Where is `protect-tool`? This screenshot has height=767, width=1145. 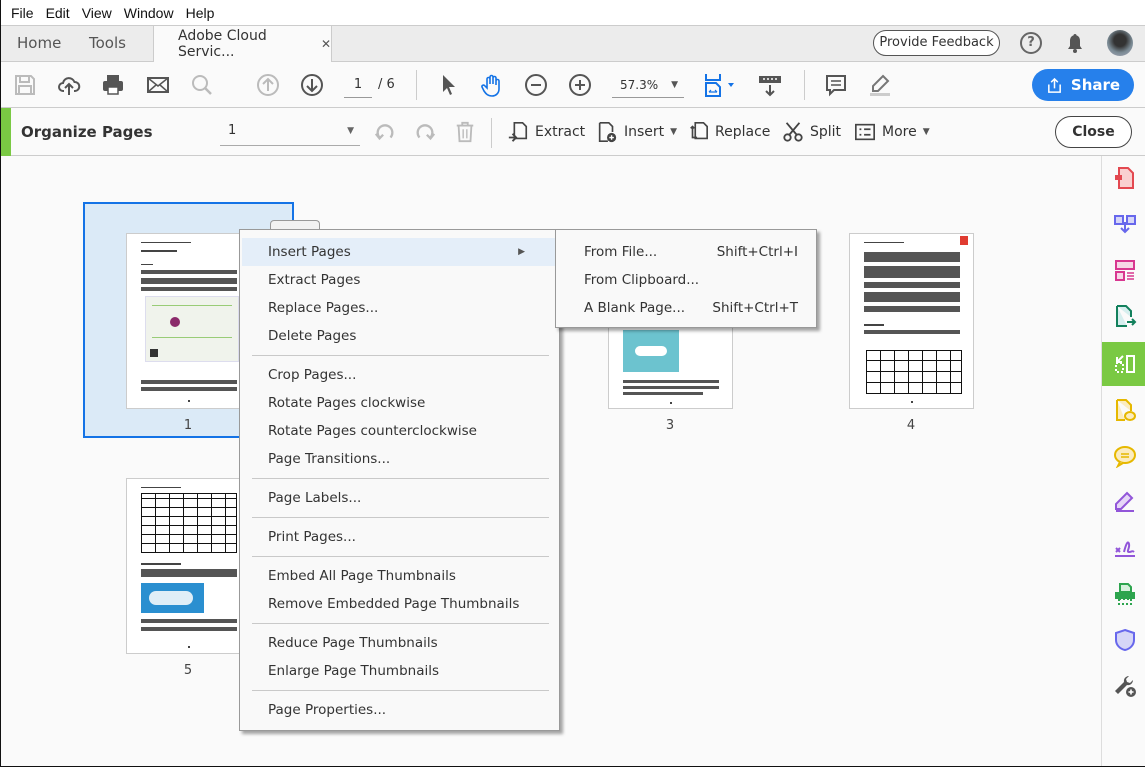 protect-tool is located at coordinates (1123, 640).